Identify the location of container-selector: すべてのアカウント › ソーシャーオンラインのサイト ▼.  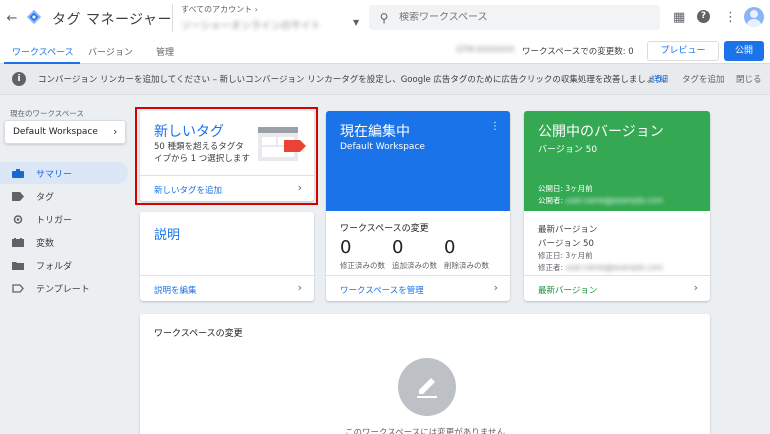
(265, 18).